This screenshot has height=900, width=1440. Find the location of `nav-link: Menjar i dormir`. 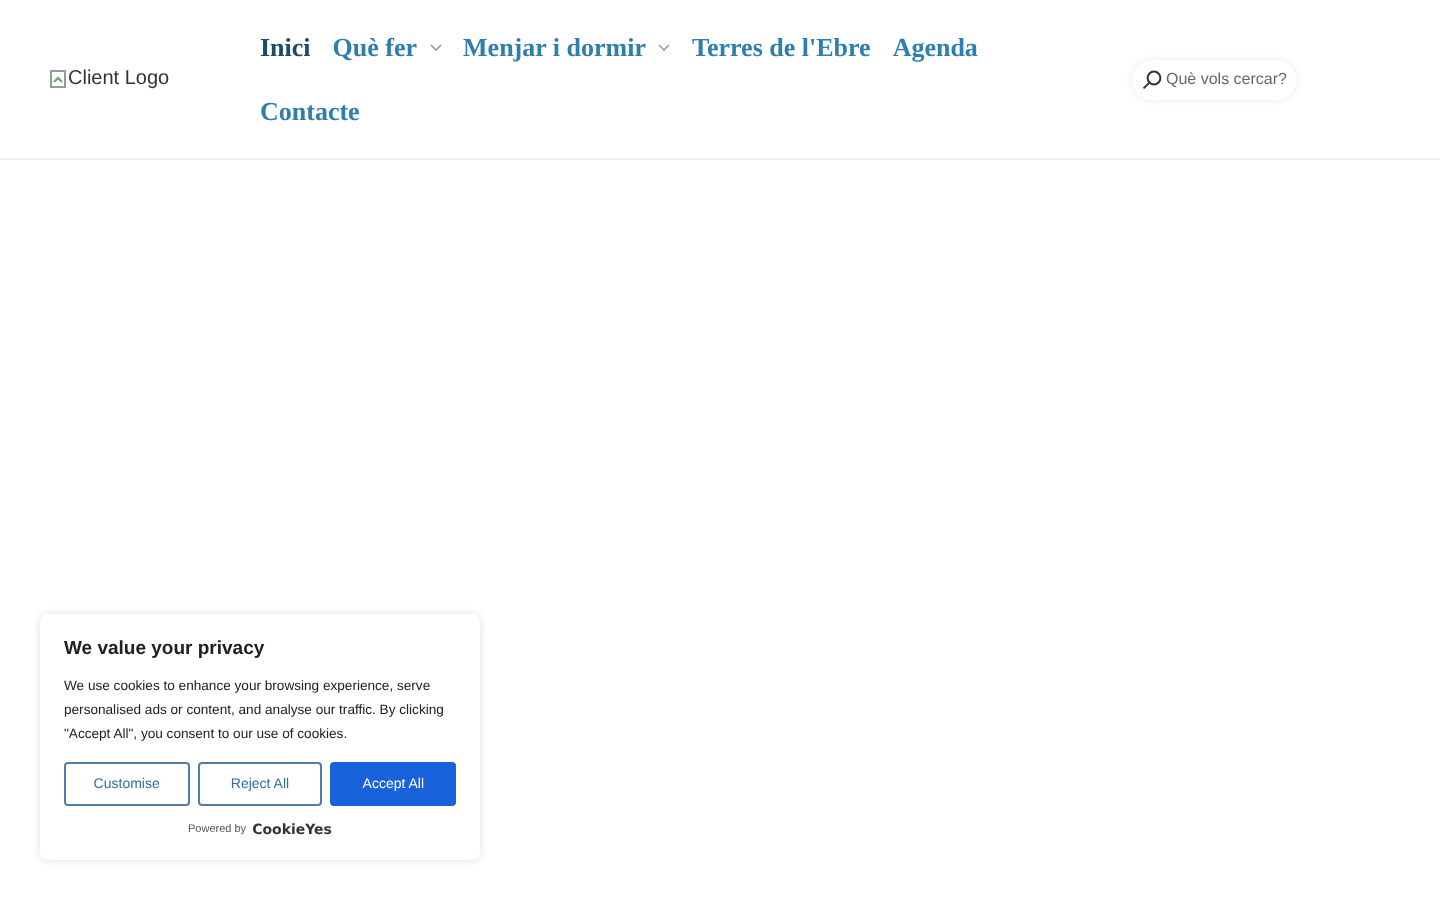

nav-link: Menjar i dormir is located at coordinates (566, 47).